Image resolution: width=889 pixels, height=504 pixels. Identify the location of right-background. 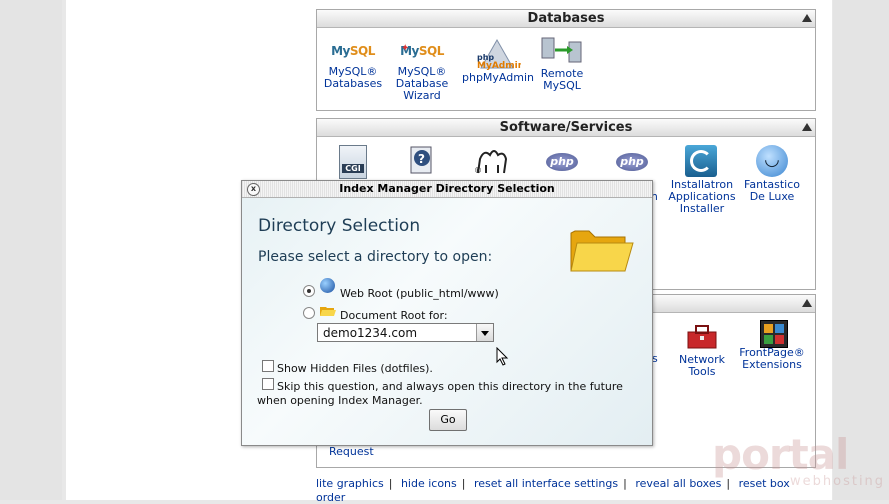
(861, 250).